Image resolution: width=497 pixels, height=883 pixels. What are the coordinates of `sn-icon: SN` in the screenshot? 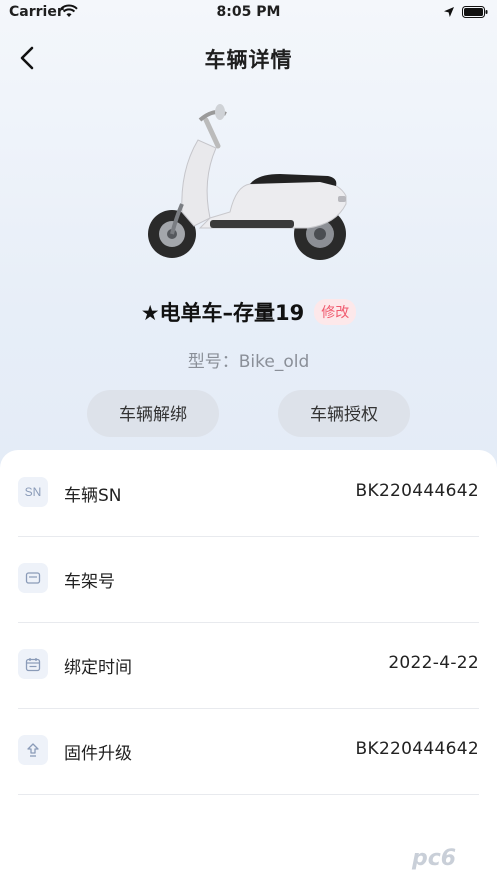 It's located at (33, 492).